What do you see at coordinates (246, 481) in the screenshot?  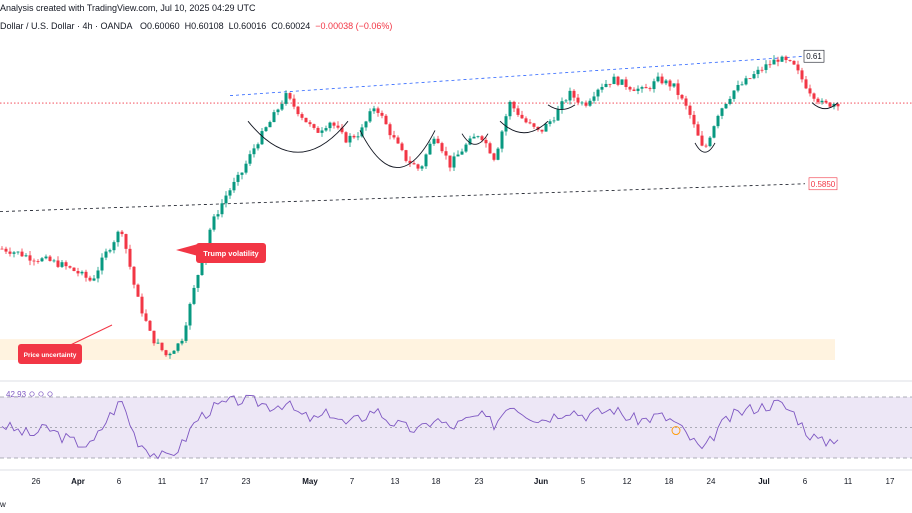 I see `x-tick-label: 23` at bounding box center [246, 481].